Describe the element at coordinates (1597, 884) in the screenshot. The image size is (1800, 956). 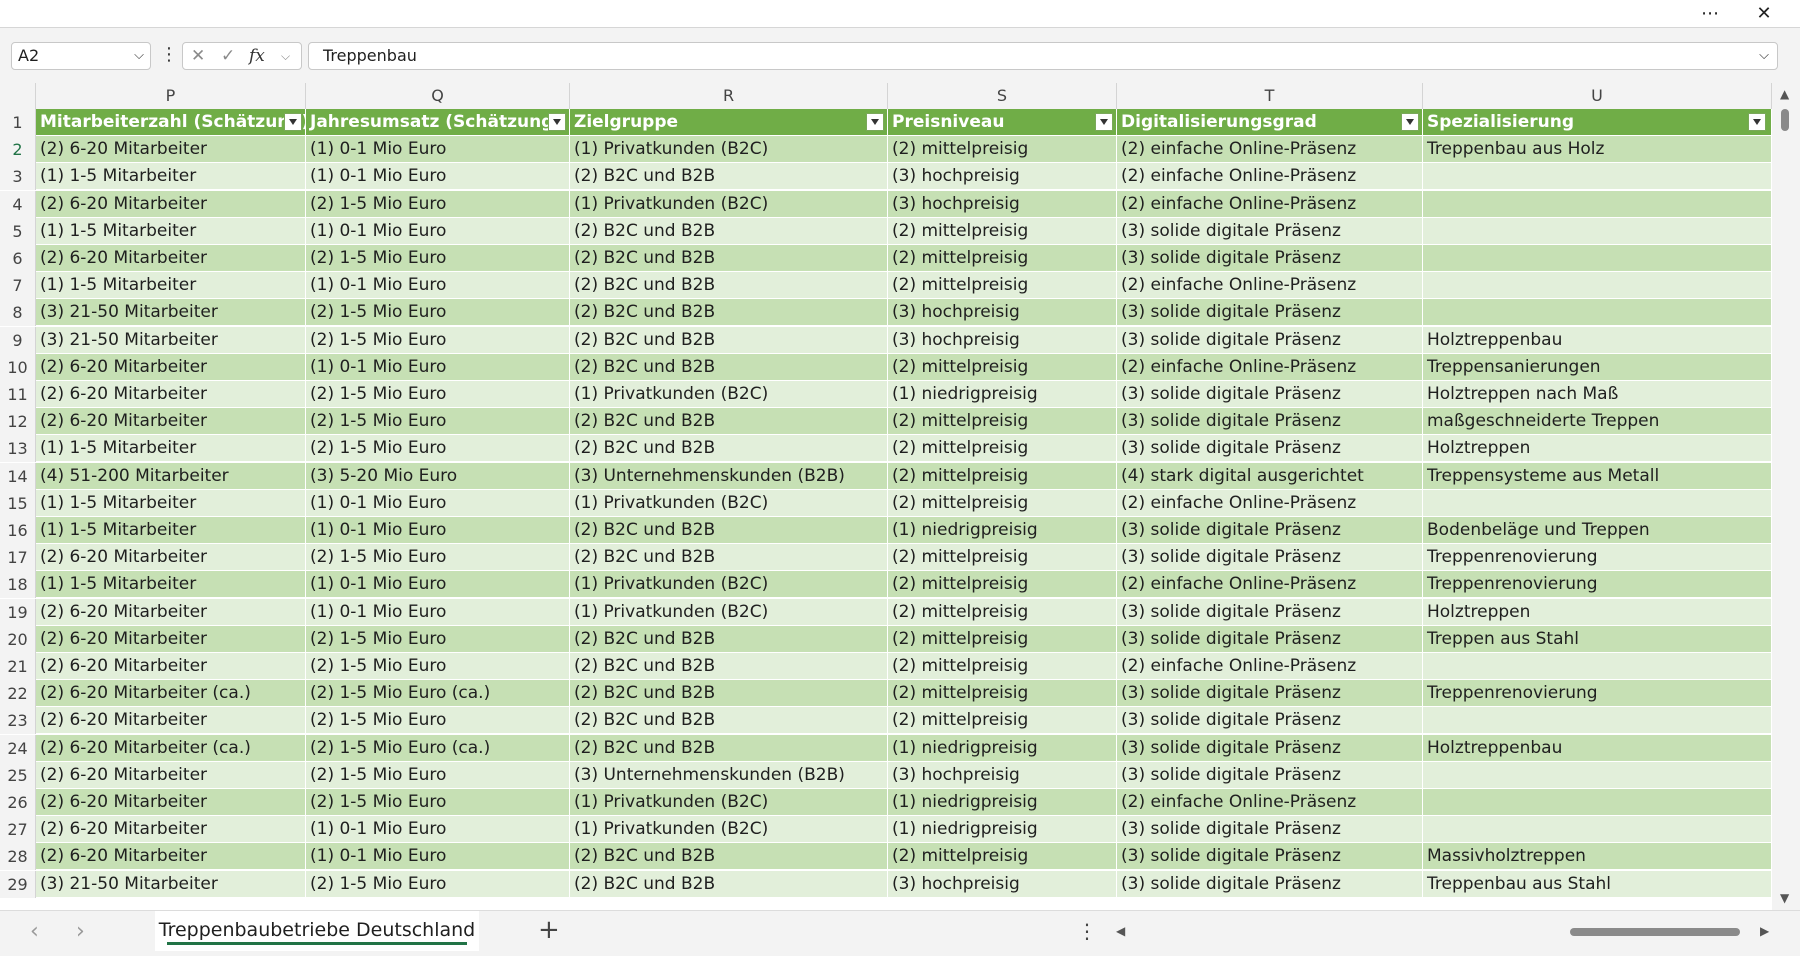
I see `cell-u: Treppenbau aus Stahl` at that location.